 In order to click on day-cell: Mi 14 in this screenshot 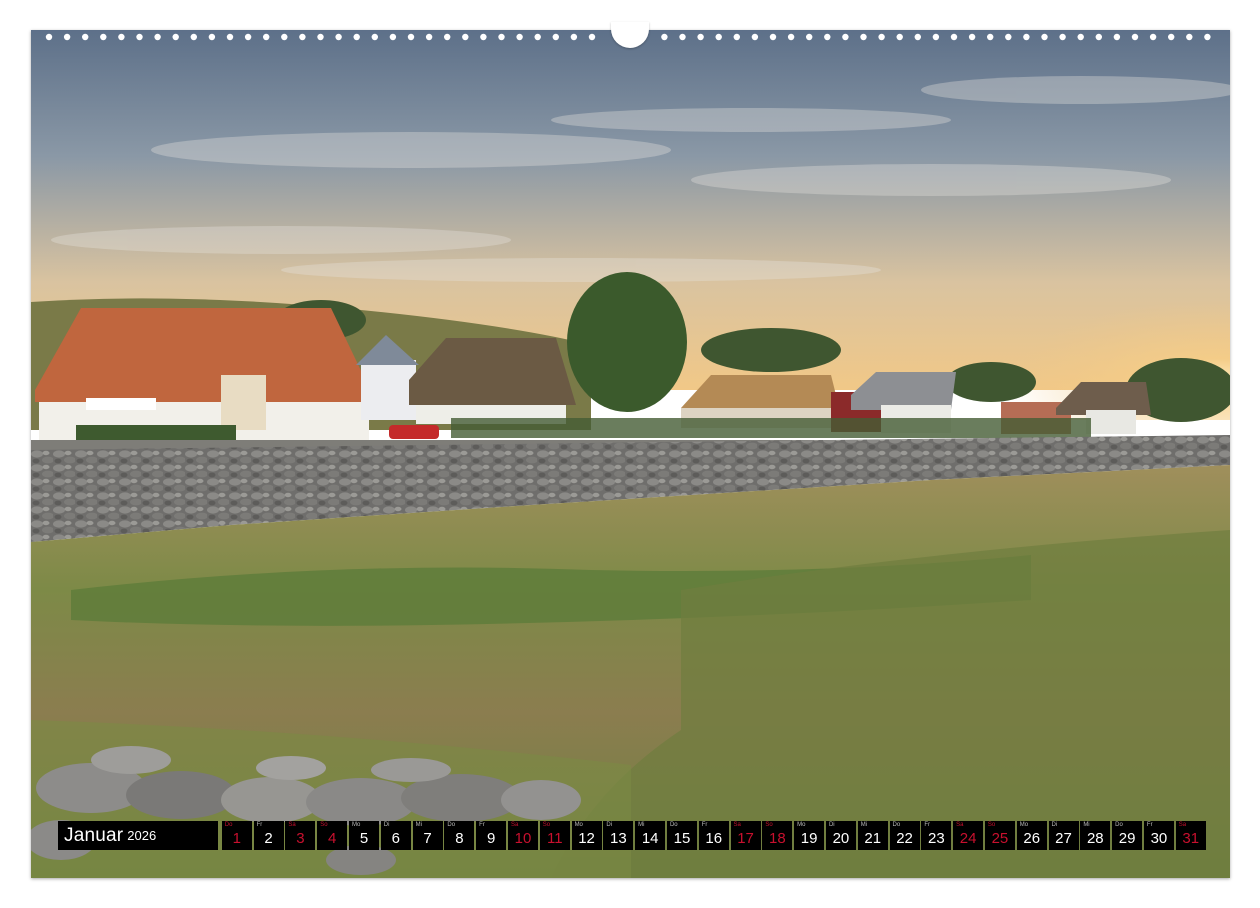, I will do `click(650, 835)`.